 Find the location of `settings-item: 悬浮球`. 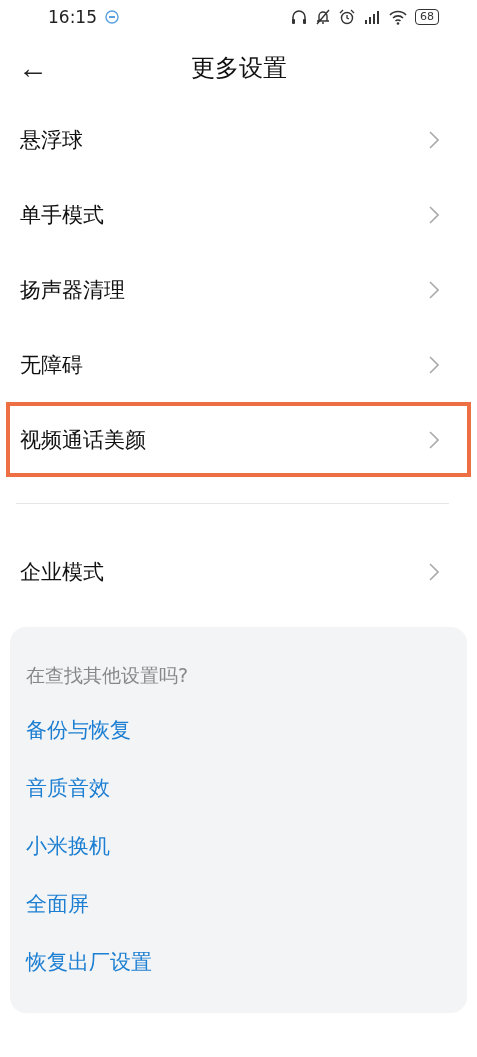

settings-item: 悬浮球 is located at coordinates (238, 139).